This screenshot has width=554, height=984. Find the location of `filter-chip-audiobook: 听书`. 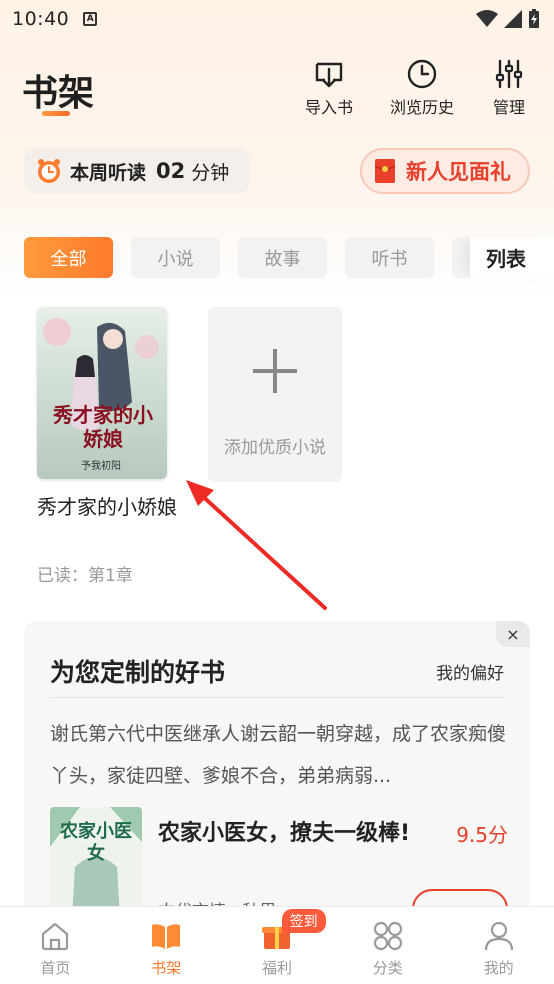

filter-chip-audiobook: 听书 is located at coordinates (389, 257).